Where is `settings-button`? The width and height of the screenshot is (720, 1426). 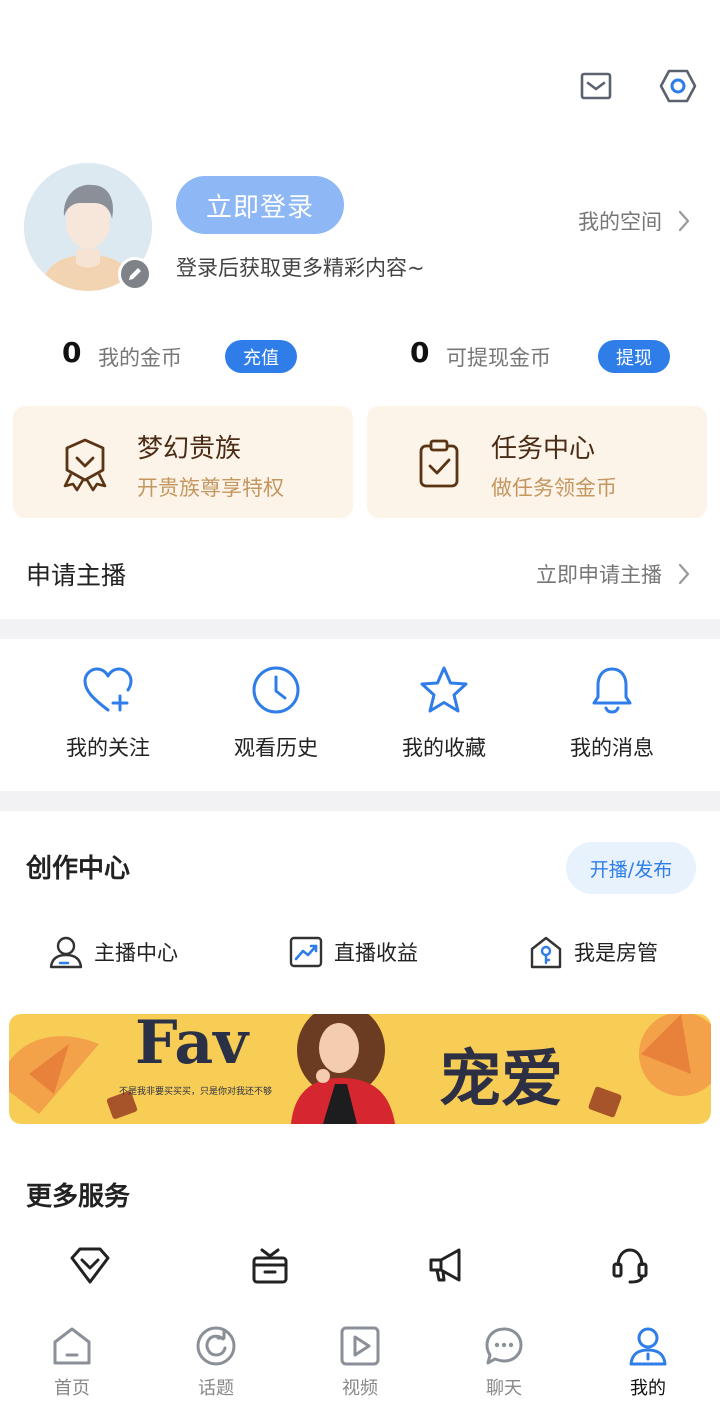 settings-button is located at coordinates (678, 86).